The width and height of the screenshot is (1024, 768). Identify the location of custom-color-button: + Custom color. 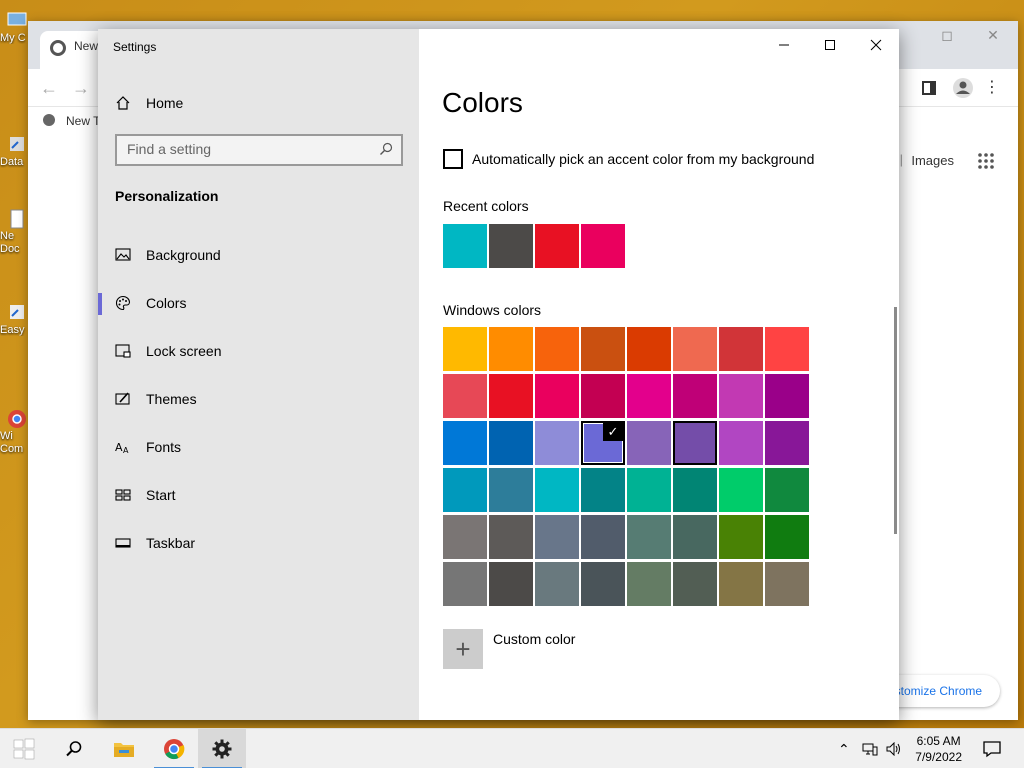
(509, 649).